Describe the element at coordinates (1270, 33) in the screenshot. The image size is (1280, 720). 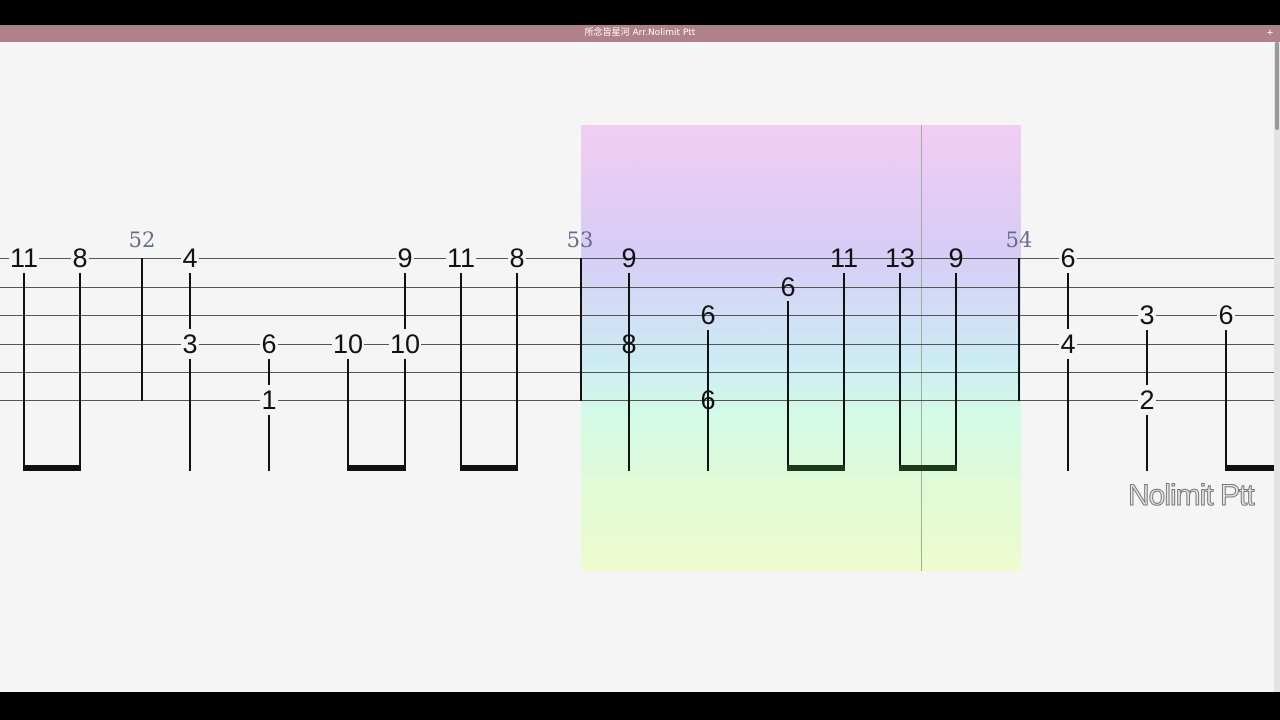
I see `add-button: +` at that location.